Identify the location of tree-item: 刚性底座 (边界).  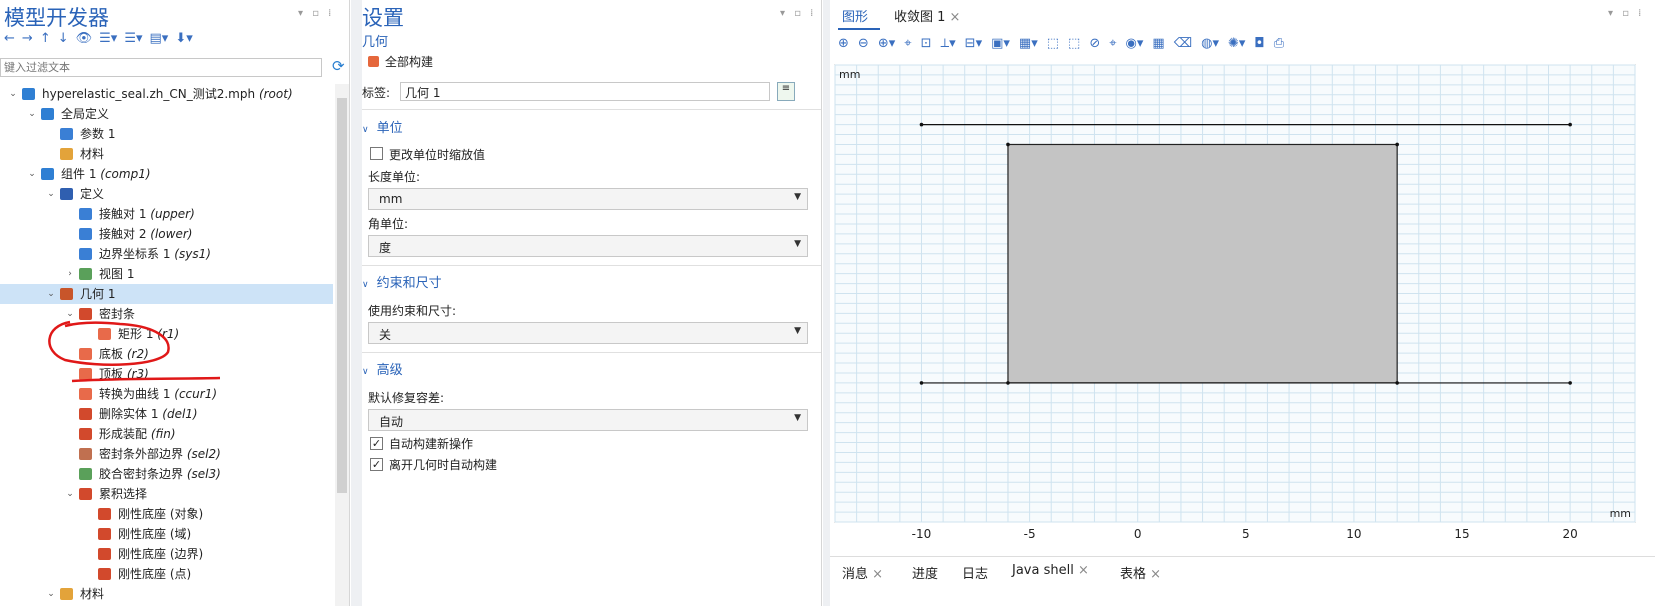
(166, 554).